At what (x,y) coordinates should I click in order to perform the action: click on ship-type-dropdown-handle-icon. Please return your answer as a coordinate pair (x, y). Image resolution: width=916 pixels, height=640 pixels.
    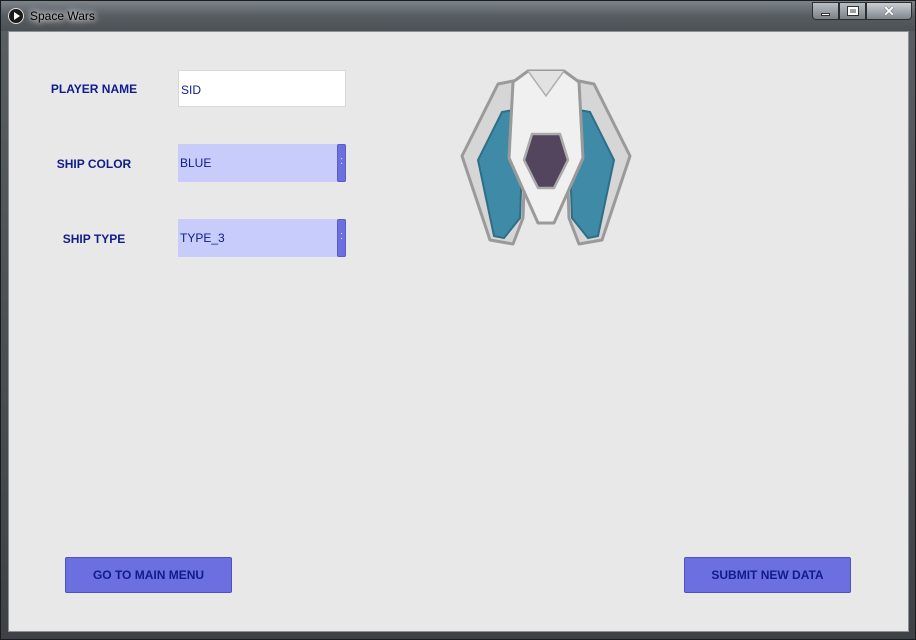
    Looking at the image, I should click on (341, 238).